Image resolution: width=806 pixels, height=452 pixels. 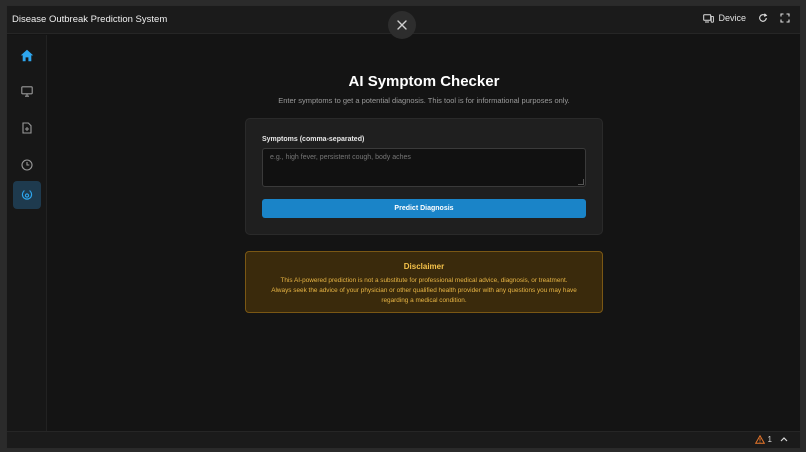 I want to click on sidebar-item-home, so click(x=27, y=55).